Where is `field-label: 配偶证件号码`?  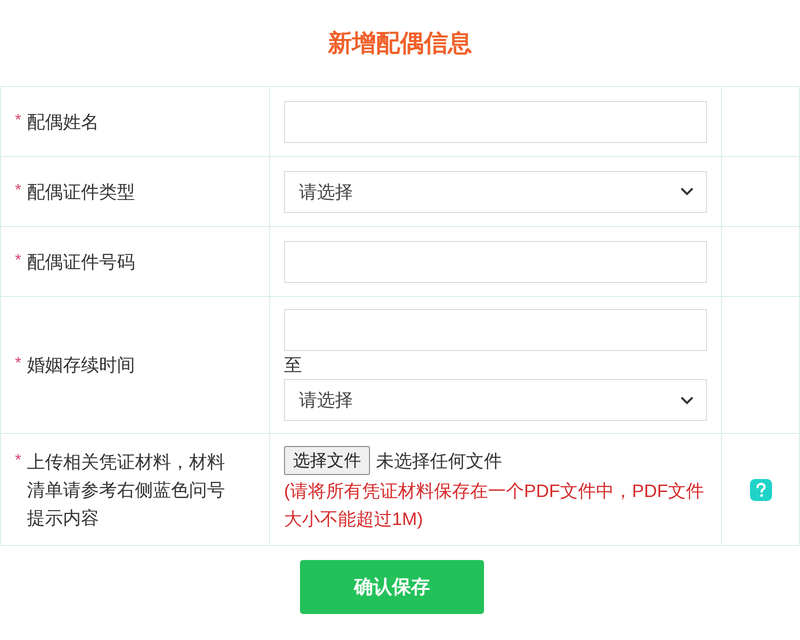 field-label: 配偶证件号码 is located at coordinates (81, 262).